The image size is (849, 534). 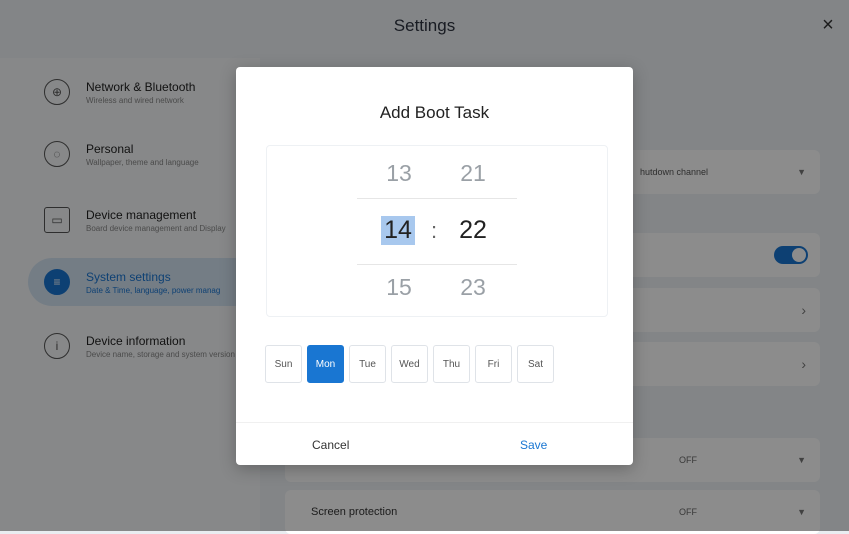 I want to click on day-wed: Wed, so click(x=409, y=364).